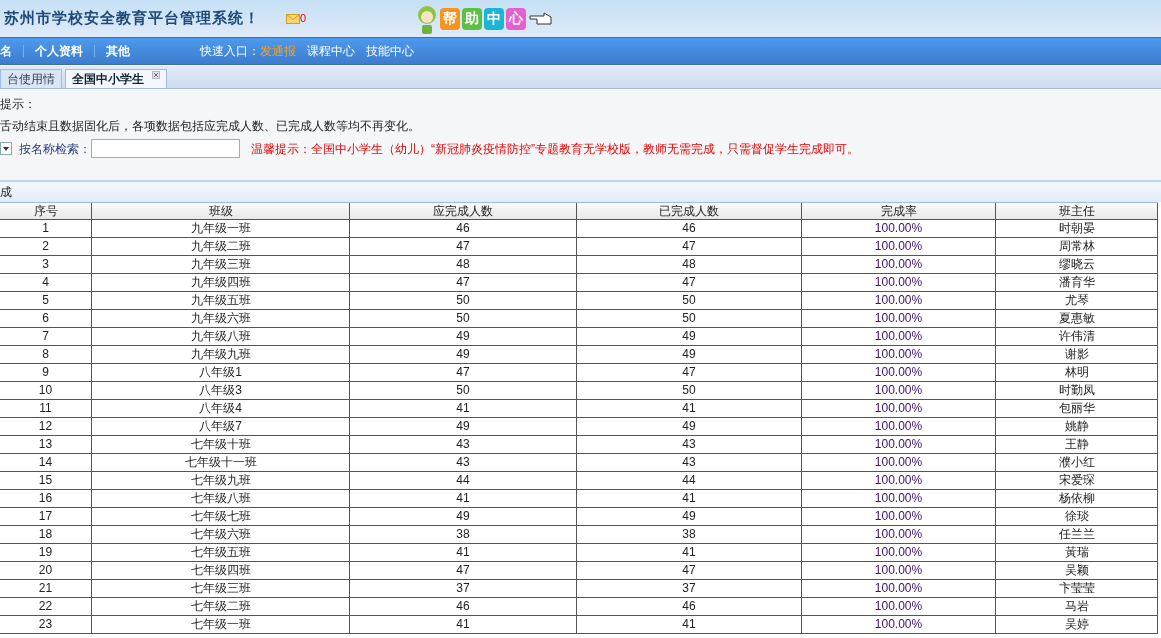 This screenshot has height=638, width=1161. What do you see at coordinates (221, 588) in the screenshot?
I see `table-cell: 七年级三班` at bounding box center [221, 588].